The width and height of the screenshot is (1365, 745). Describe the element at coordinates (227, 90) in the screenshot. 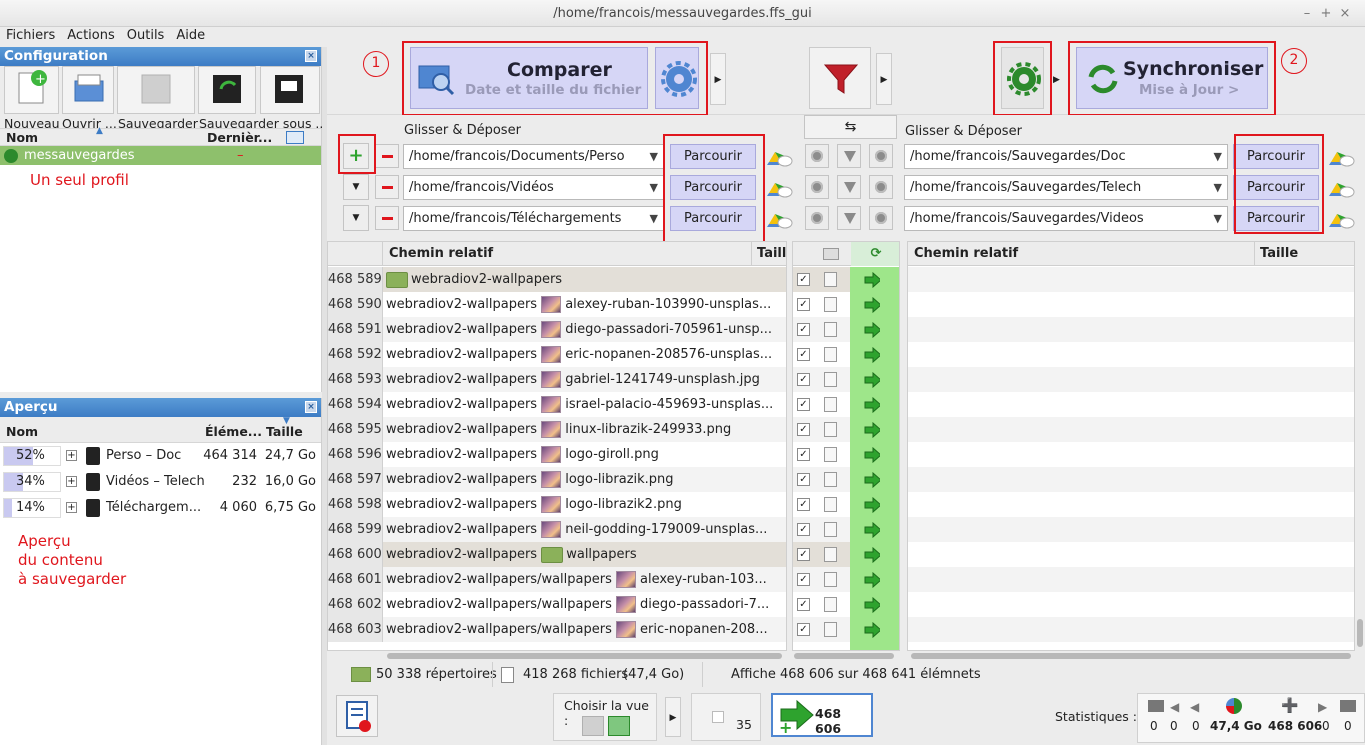

I see `save-as-config-button` at that location.